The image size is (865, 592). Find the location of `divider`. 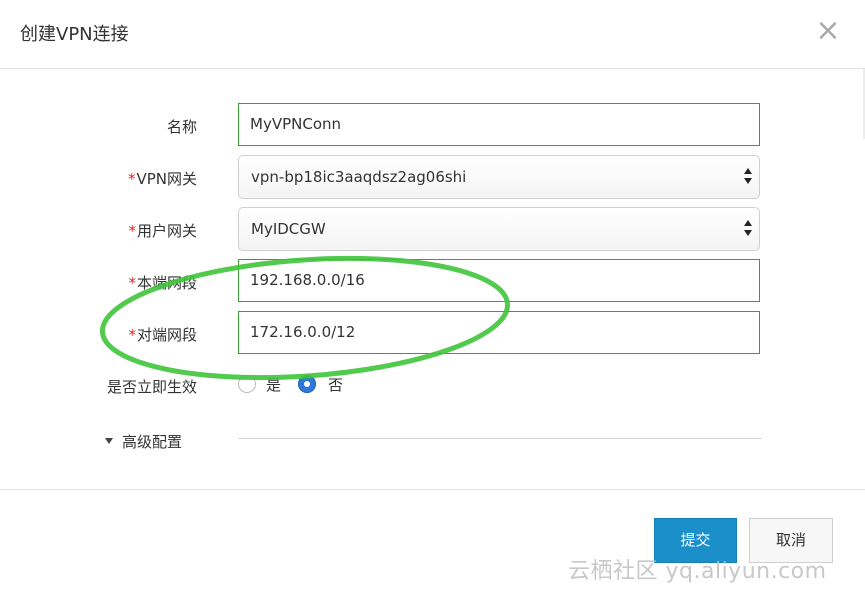

divider is located at coordinates (500, 438).